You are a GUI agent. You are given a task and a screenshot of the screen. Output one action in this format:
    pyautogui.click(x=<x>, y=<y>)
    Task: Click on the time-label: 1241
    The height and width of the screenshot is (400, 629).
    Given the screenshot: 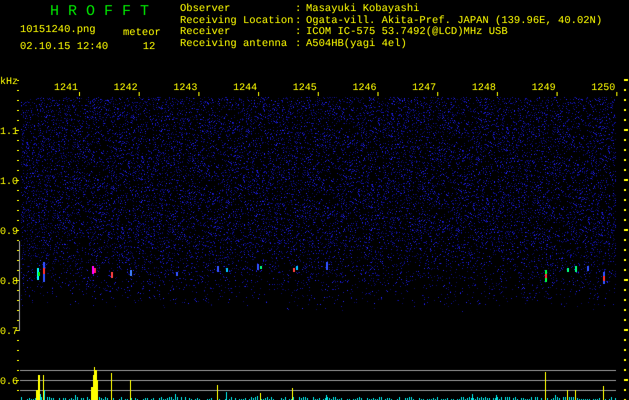 What is the action you would take?
    pyautogui.click(x=66, y=88)
    